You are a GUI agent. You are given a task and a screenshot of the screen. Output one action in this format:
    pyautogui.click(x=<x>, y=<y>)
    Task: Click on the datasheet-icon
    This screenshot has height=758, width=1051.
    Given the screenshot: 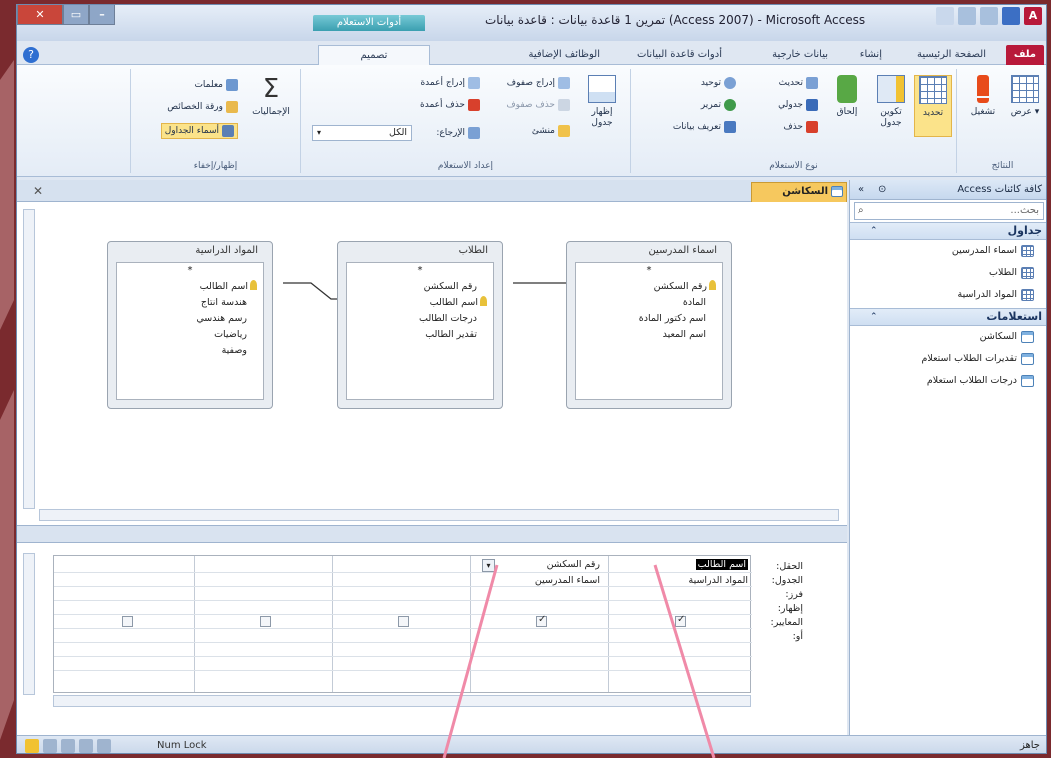 What is the action you would take?
    pyautogui.click(x=104, y=746)
    